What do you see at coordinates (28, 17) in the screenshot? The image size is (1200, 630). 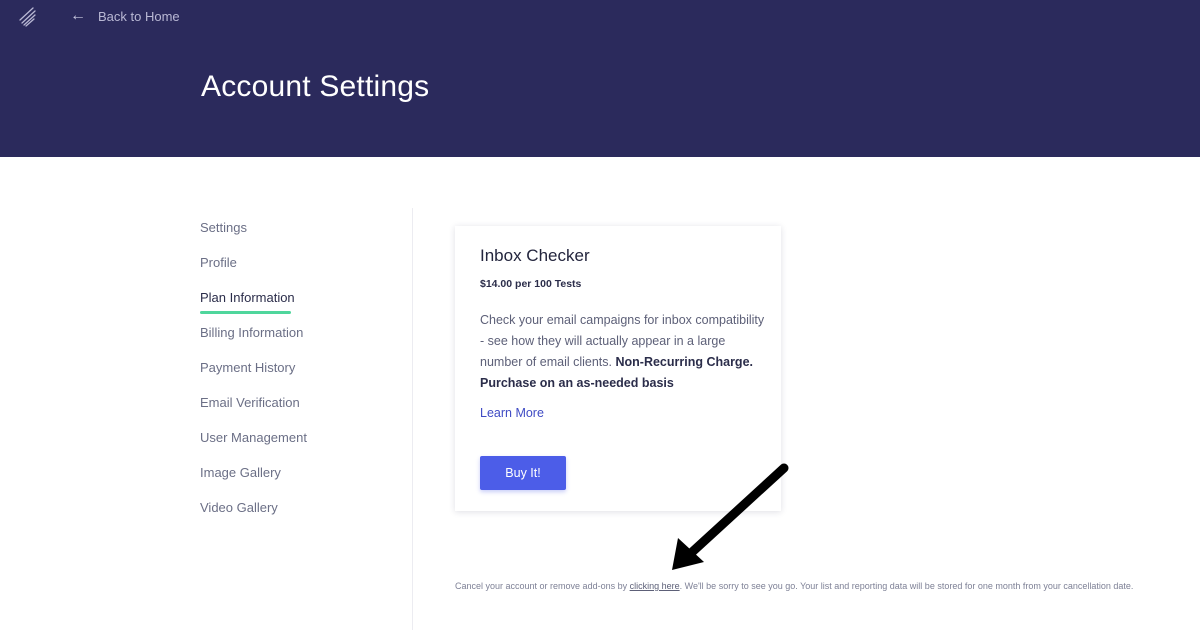 I see `logo-icon` at bounding box center [28, 17].